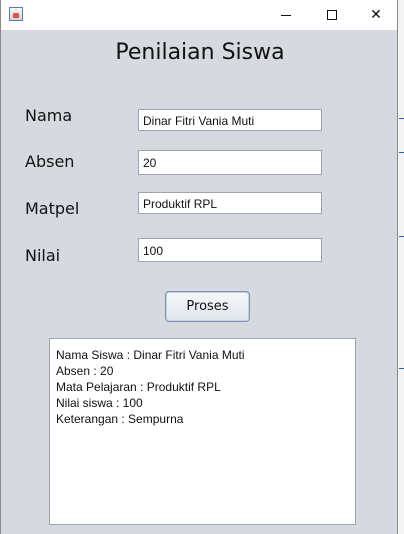 The width and height of the screenshot is (404, 534). What do you see at coordinates (120, 419) in the screenshot?
I see `result-line: Keterangan : Sempurna` at bounding box center [120, 419].